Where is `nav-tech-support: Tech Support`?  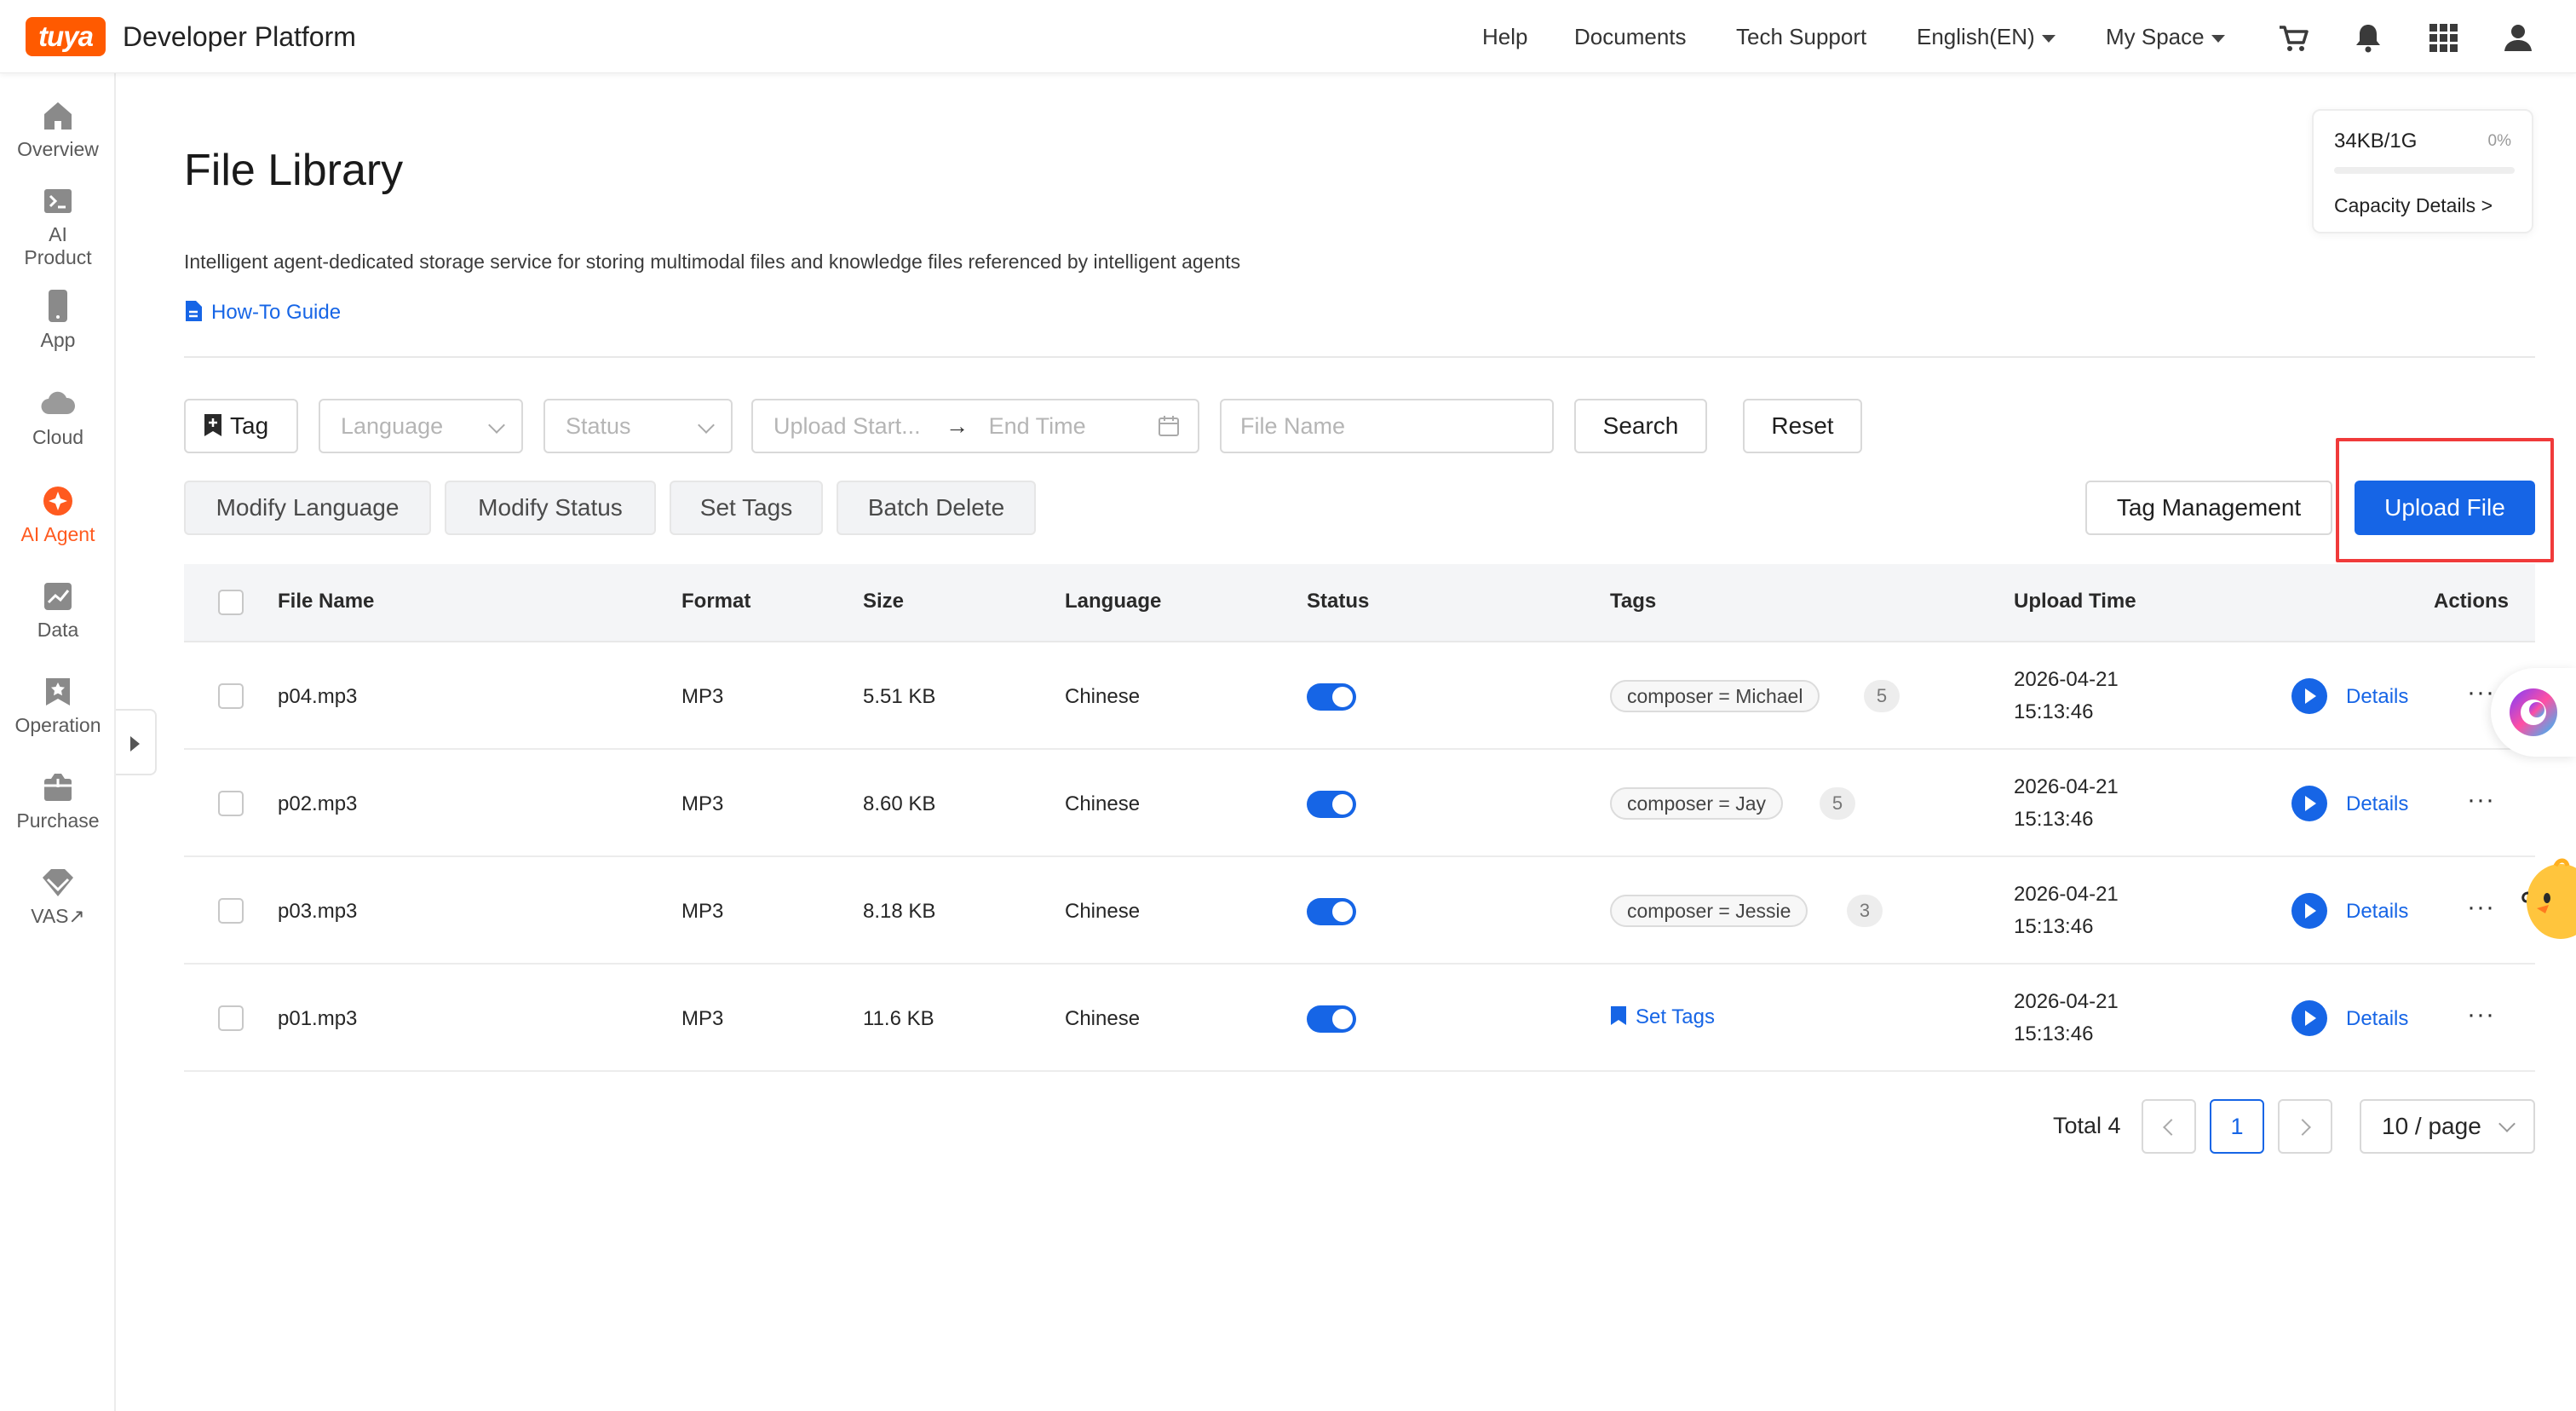
nav-tech-support: Tech Support is located at coordinates (1801, 37).